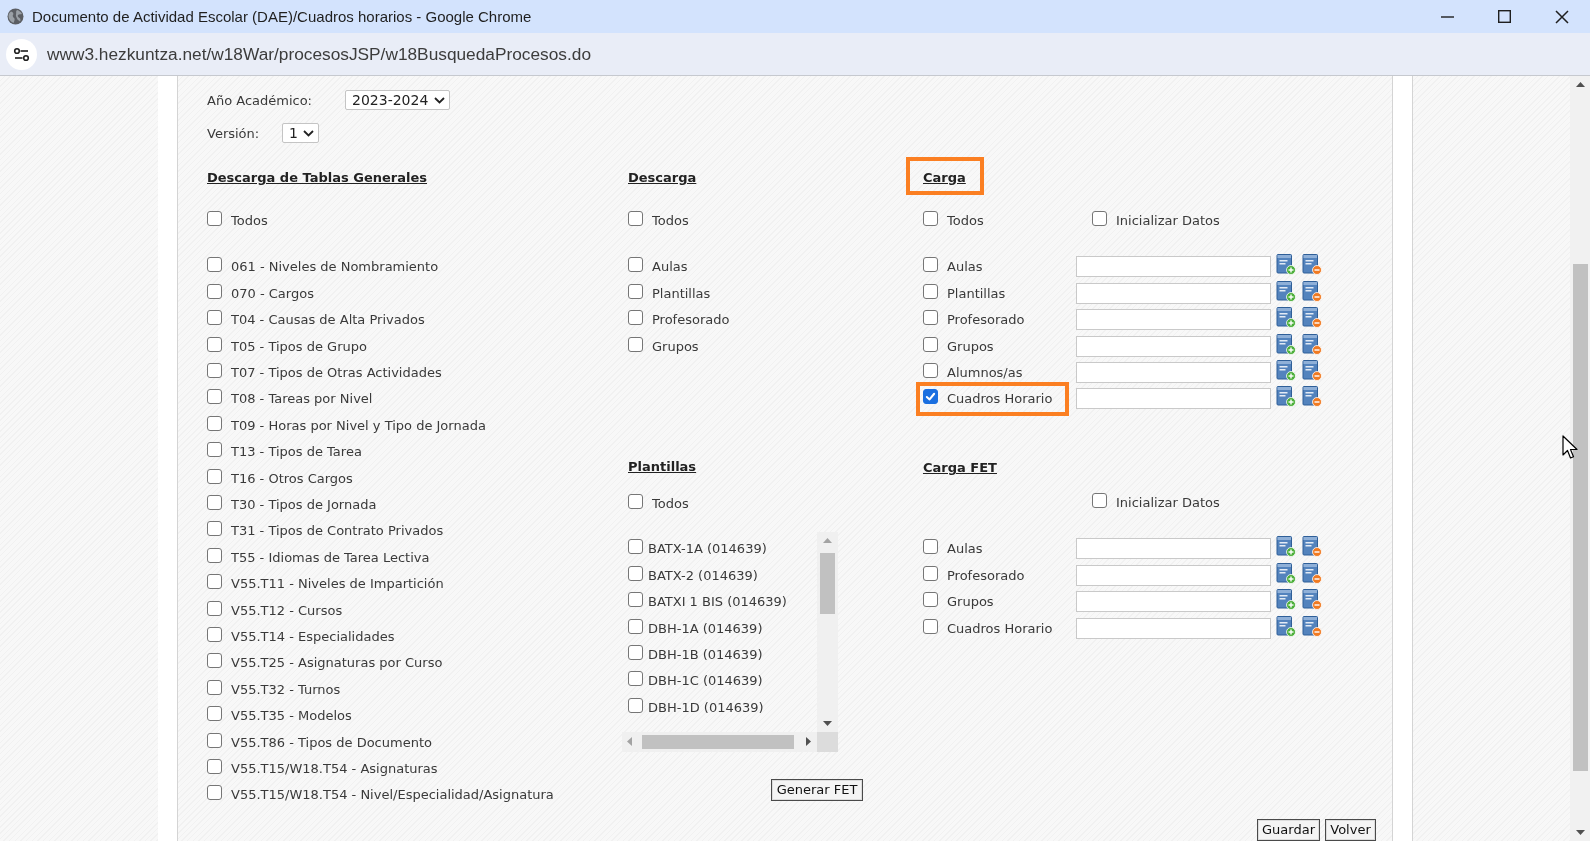  What do you see at coordinates (1504, 16) in the screenshot?
I see `maximize-icon` at bounding box center [1504, 16].